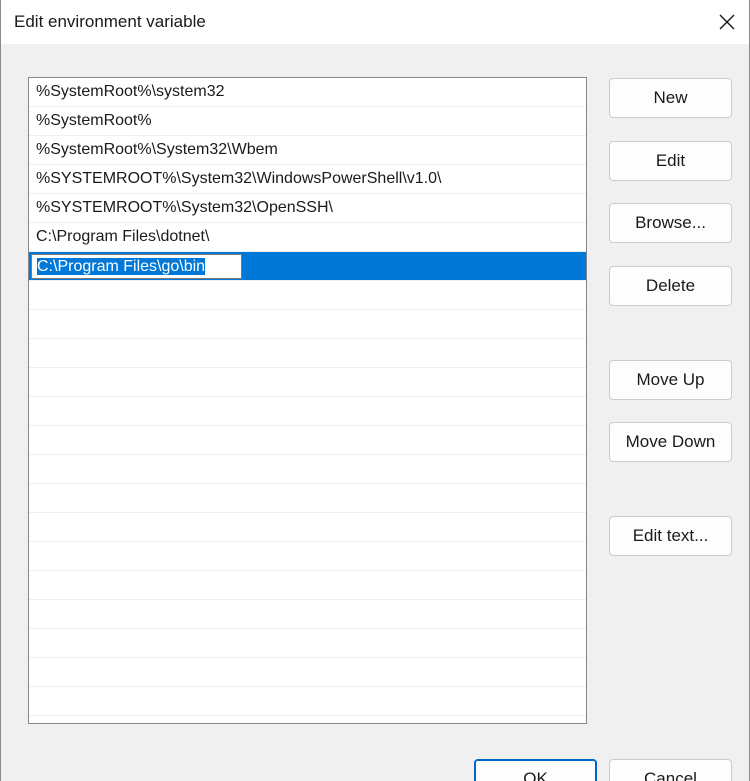 This screenshot has width=750, height=781. I want to click on delete-button: Delete, so click(670, 286).